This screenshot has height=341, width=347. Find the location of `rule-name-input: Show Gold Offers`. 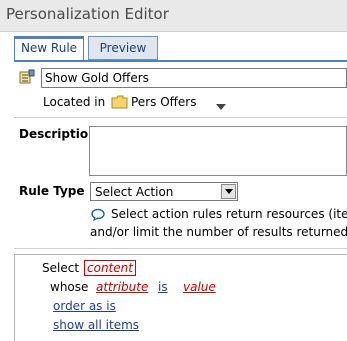

rule-name-input: Show Gold Offers is located at coordinates (194, 78).